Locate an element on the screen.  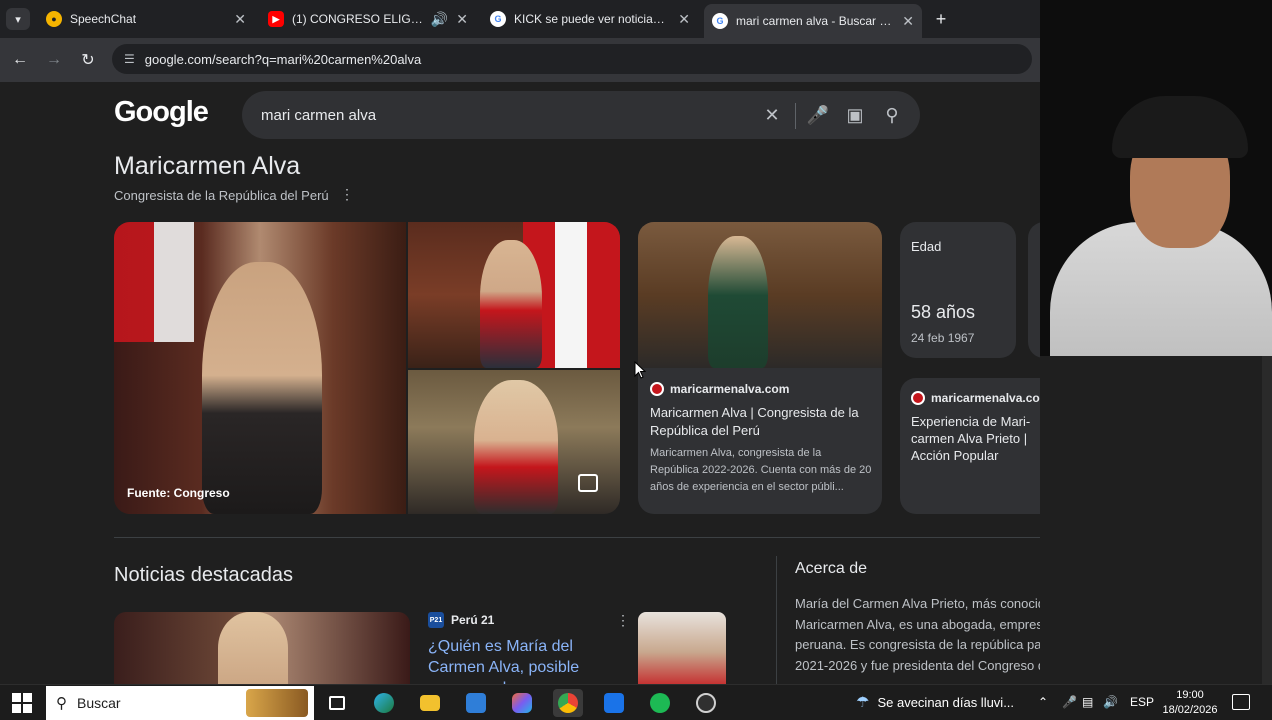
chrome-icon is located at coordinates (568, 703).